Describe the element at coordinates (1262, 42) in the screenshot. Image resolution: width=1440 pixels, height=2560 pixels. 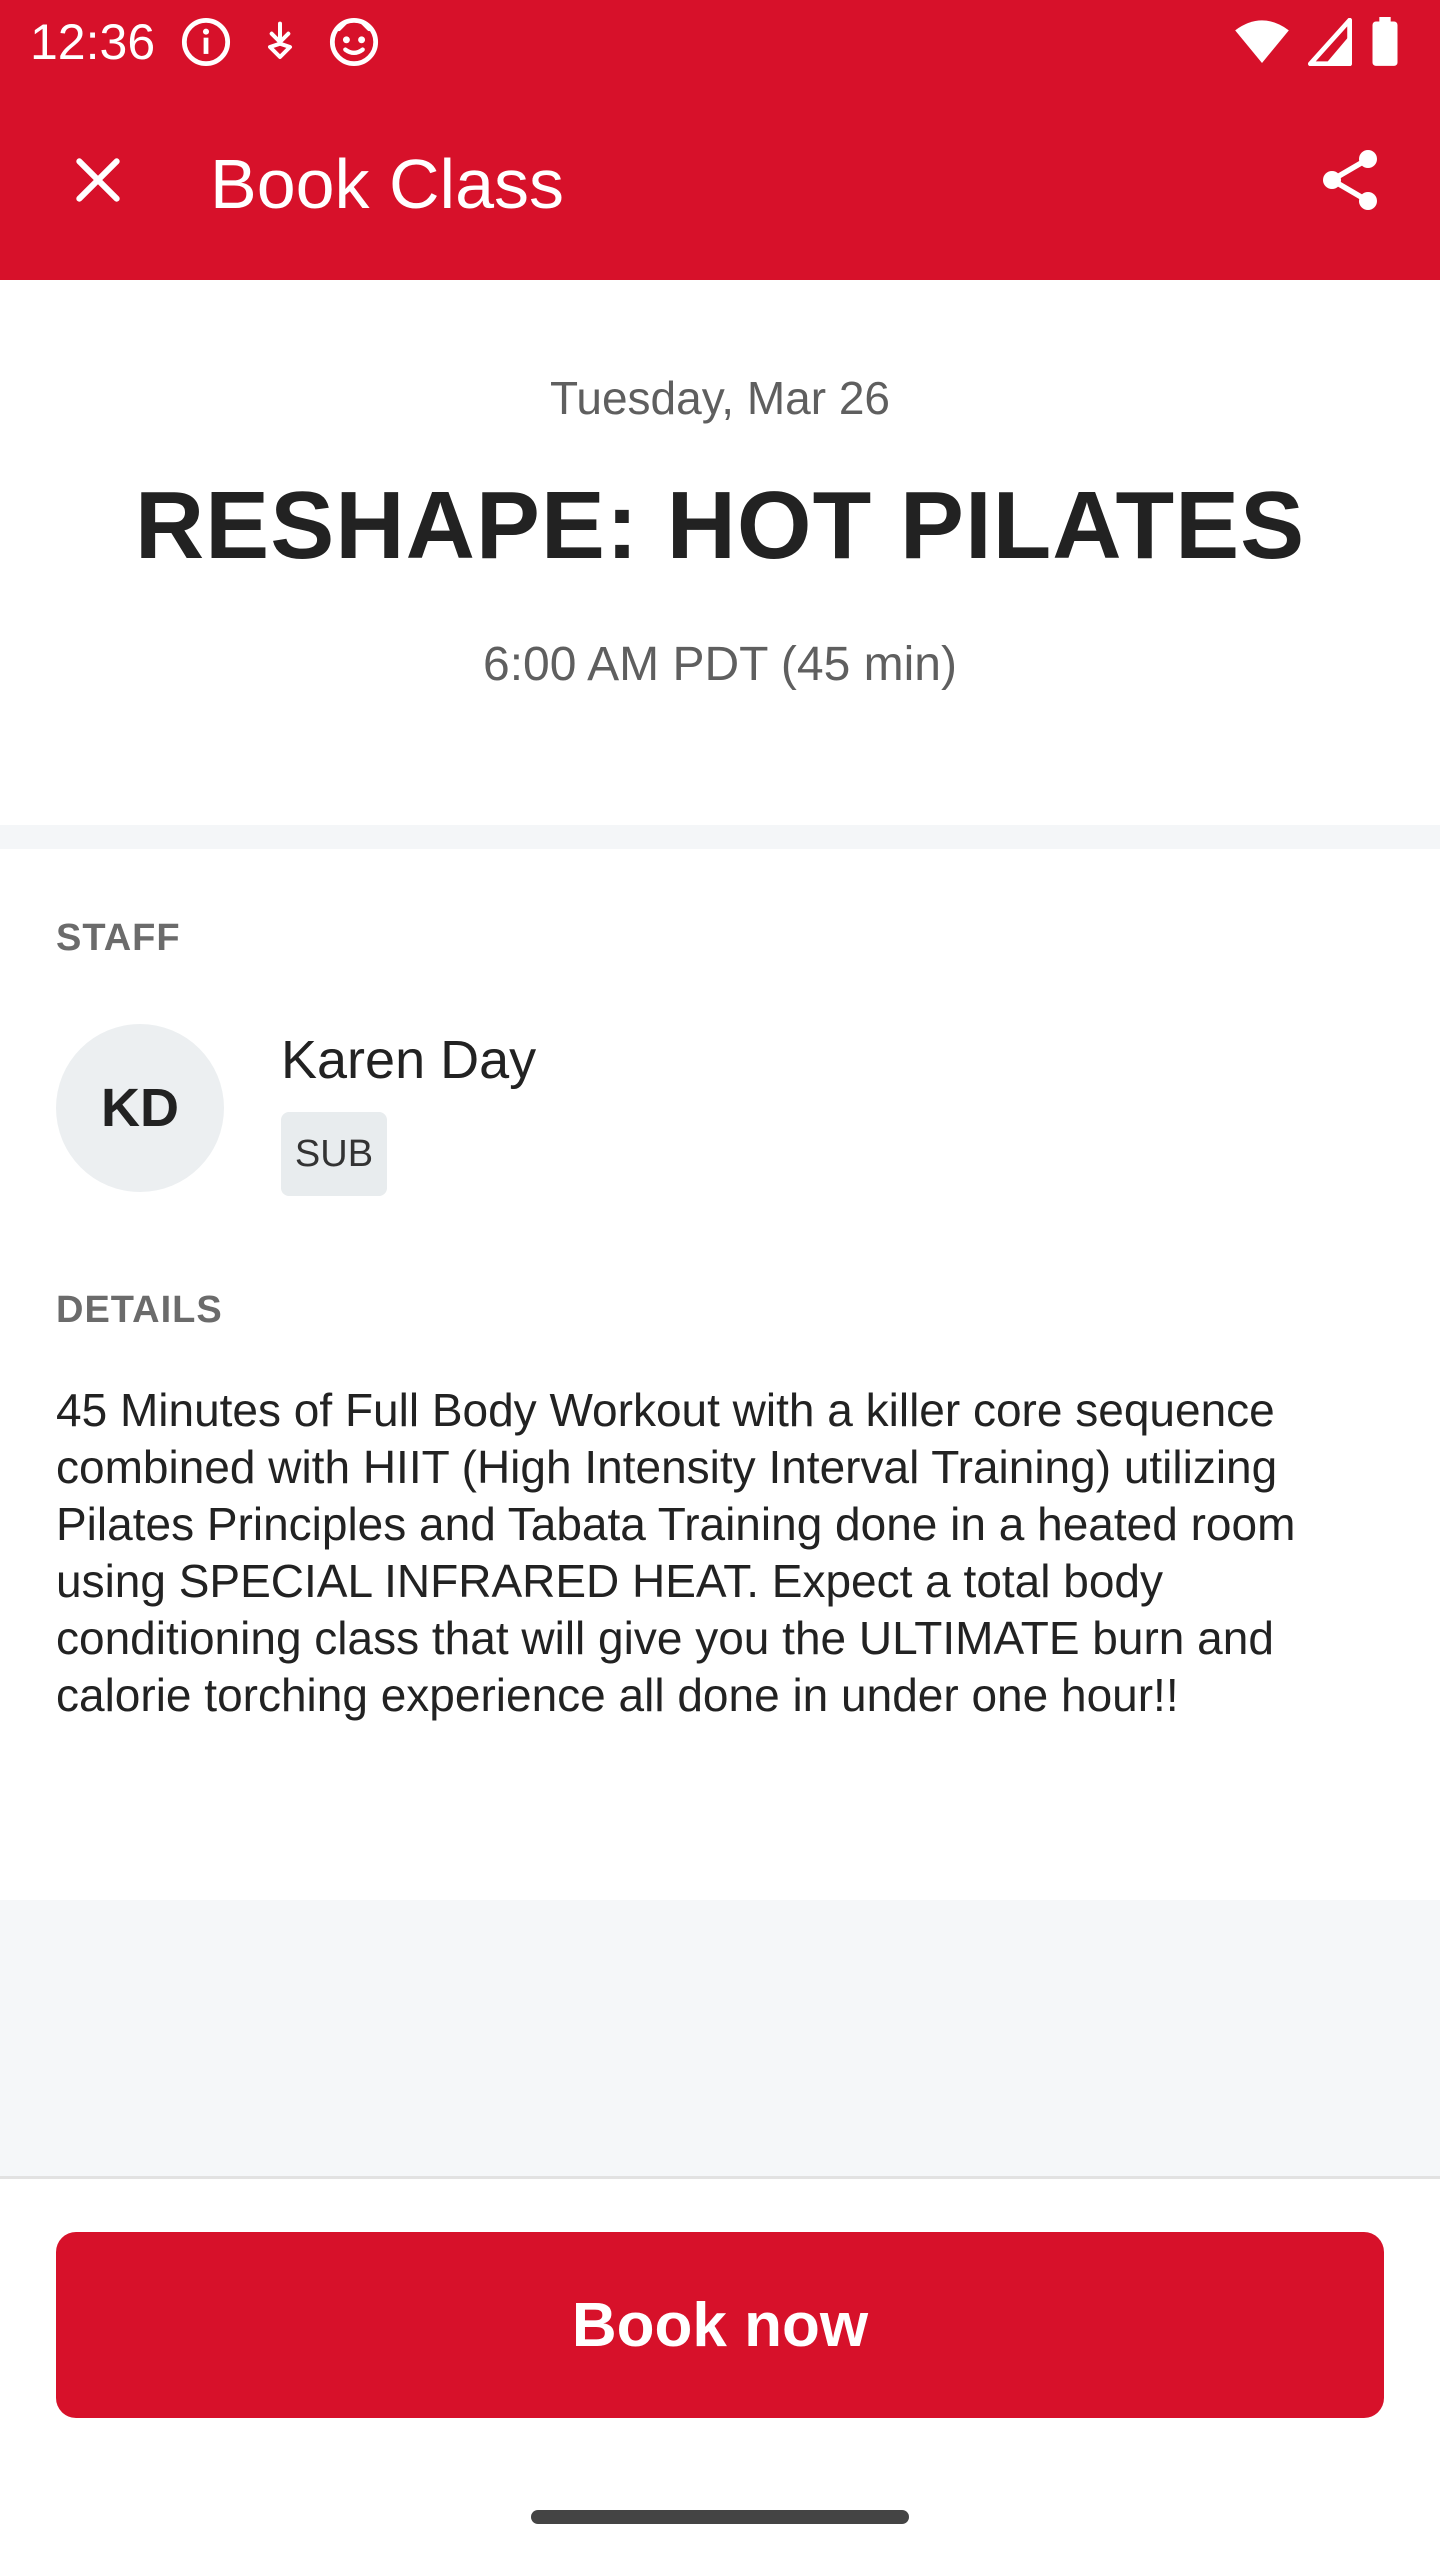
I see `wifi-icon` at that location.